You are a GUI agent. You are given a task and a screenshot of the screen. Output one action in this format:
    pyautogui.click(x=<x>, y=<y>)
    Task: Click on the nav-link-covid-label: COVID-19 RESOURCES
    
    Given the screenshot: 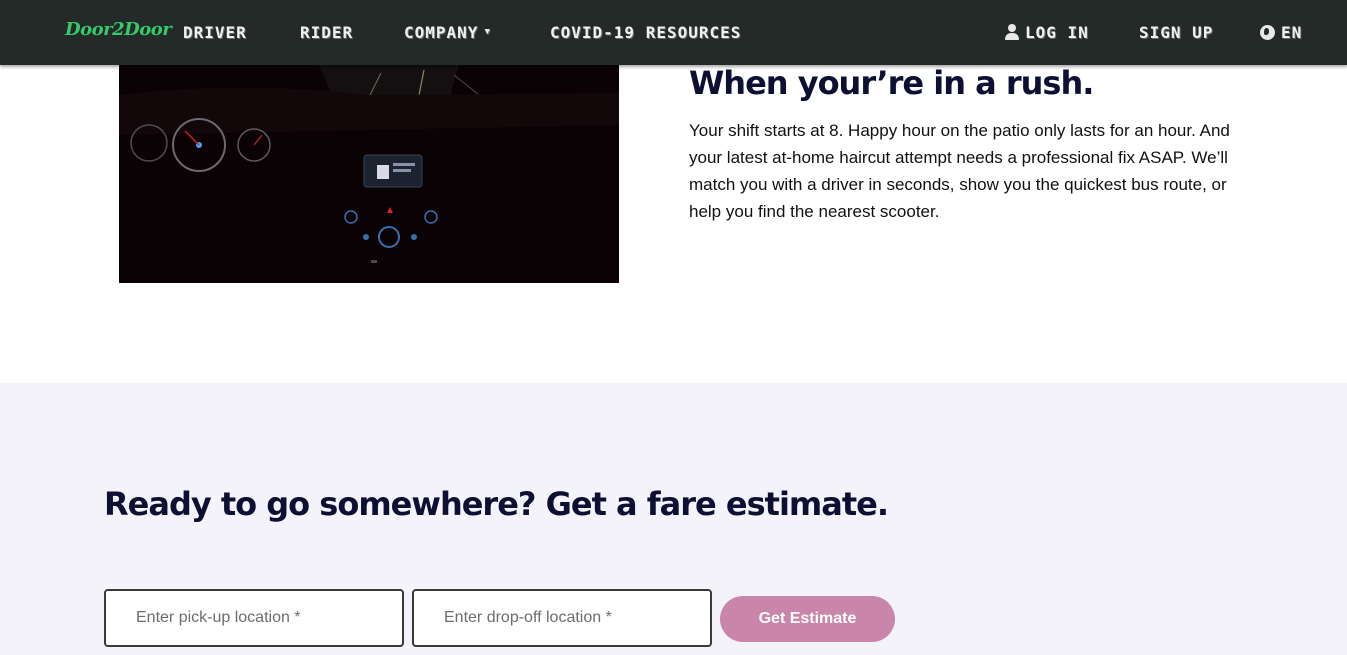 What is the action you would take?
    pyautogui.click(x=646, y=32)
    